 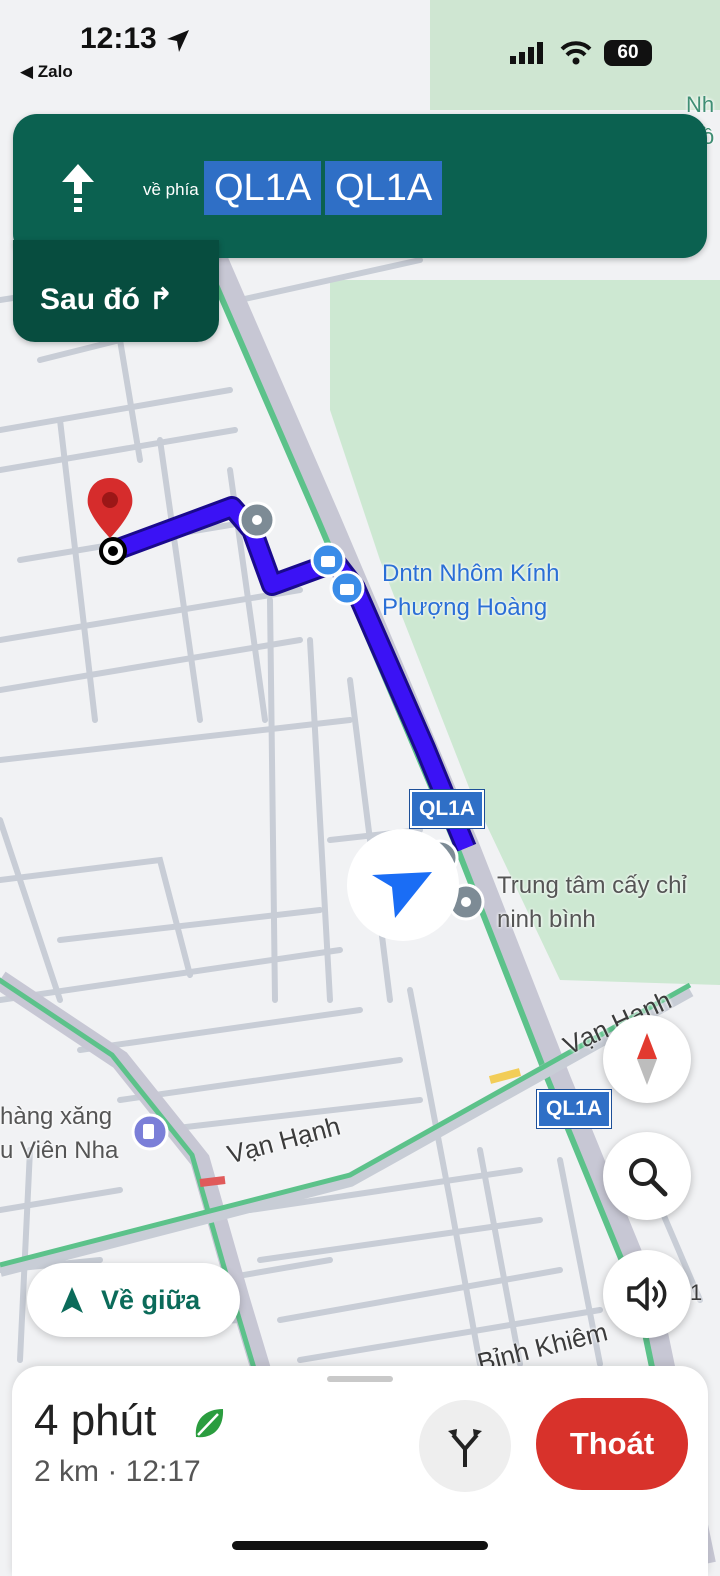 I want to click on edge-map-text: Nh, so click(x=700, y=104).